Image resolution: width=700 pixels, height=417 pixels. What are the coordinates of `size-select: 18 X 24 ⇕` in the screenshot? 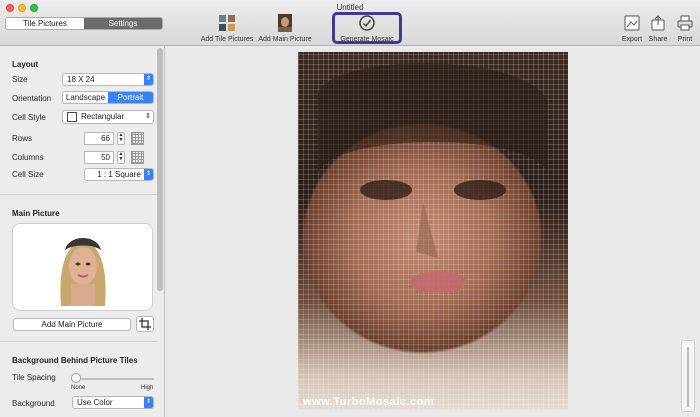 It's located at (108, 79).